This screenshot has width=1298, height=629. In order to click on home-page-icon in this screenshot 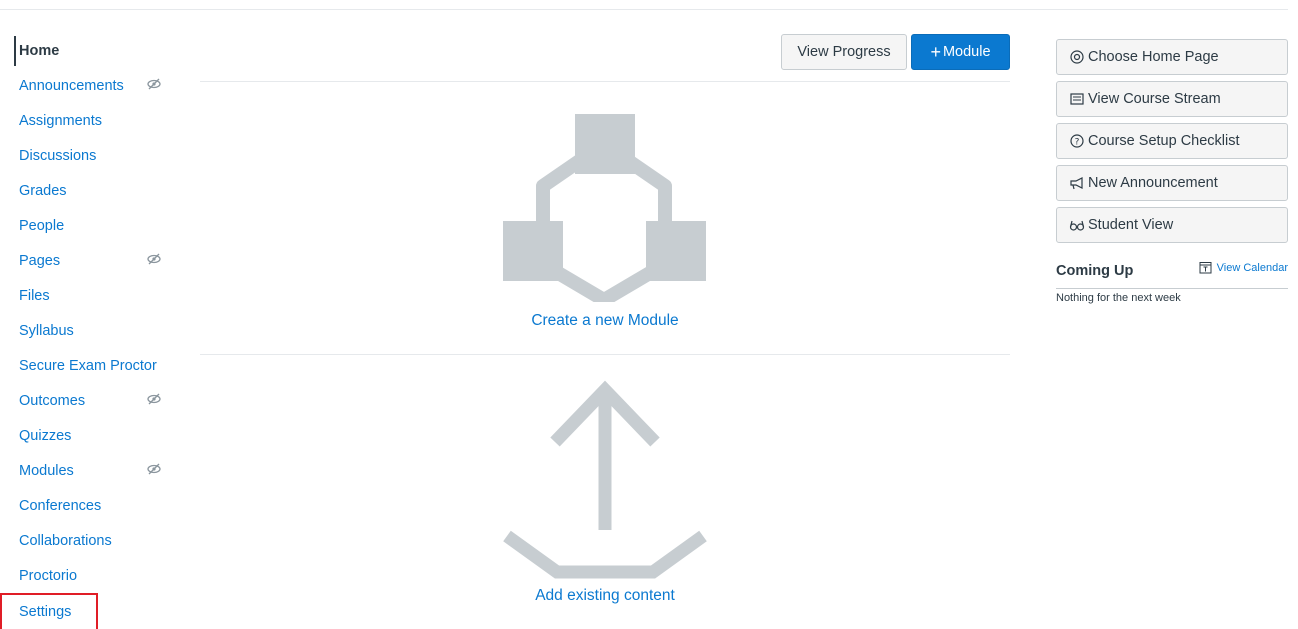, I will do `click(1077, 57)`.